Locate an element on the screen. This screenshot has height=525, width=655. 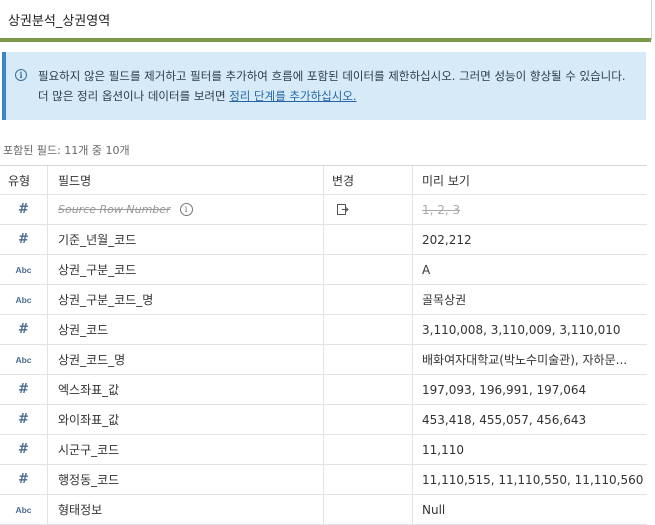
preview-cell: 11,110 is located at coordinates (530, 449).